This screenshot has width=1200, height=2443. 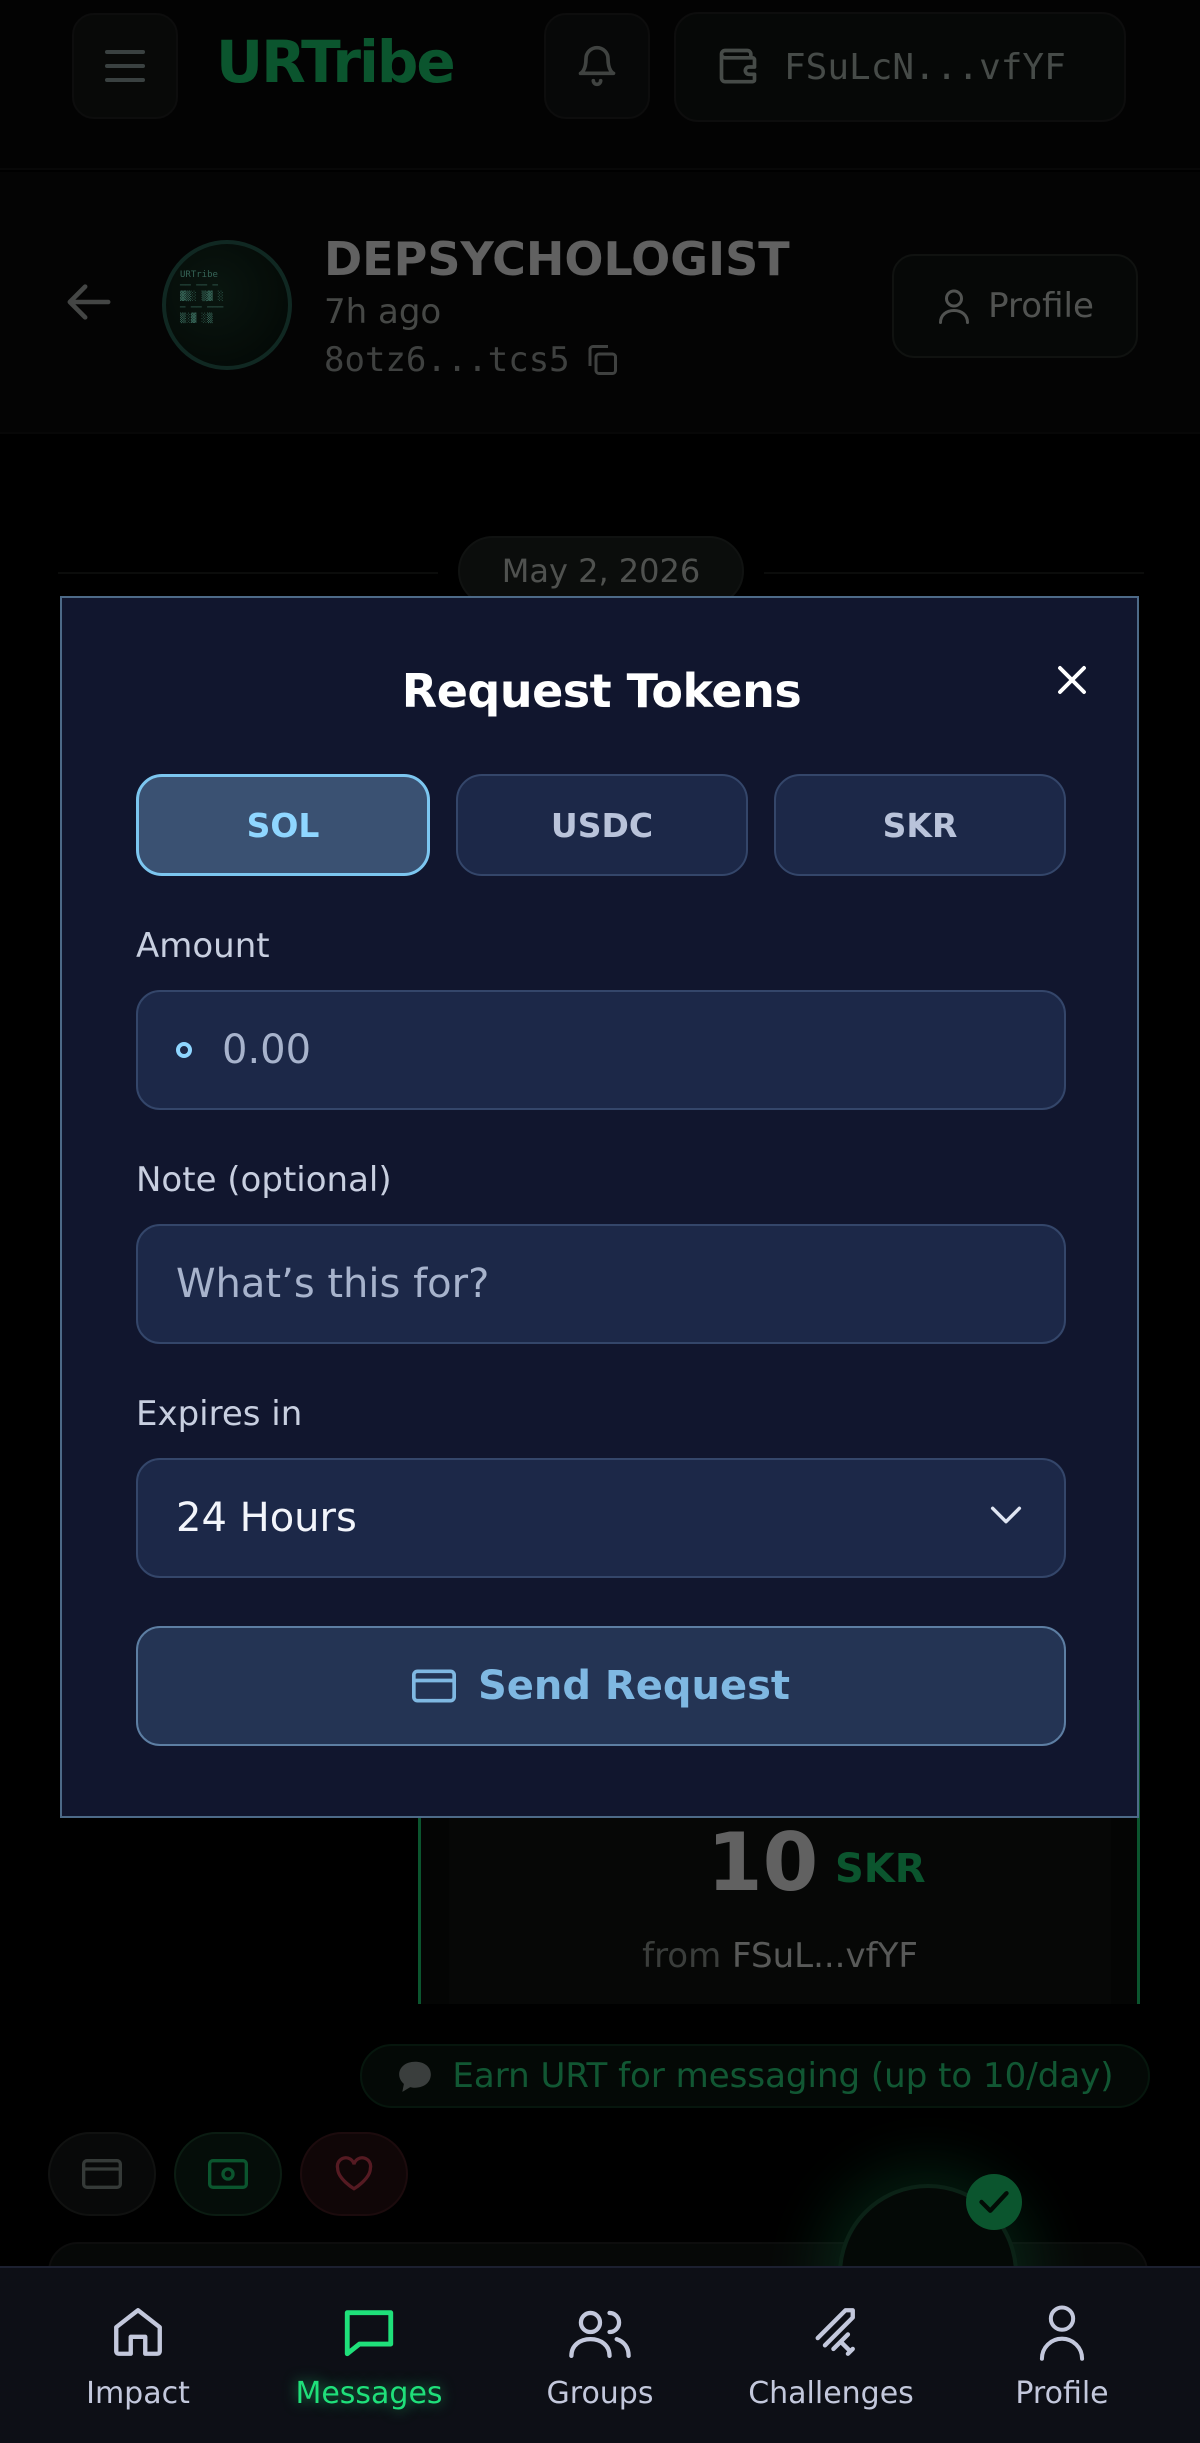 I want to click on token-option-usdc: USDC, so click(x=602, y=825).